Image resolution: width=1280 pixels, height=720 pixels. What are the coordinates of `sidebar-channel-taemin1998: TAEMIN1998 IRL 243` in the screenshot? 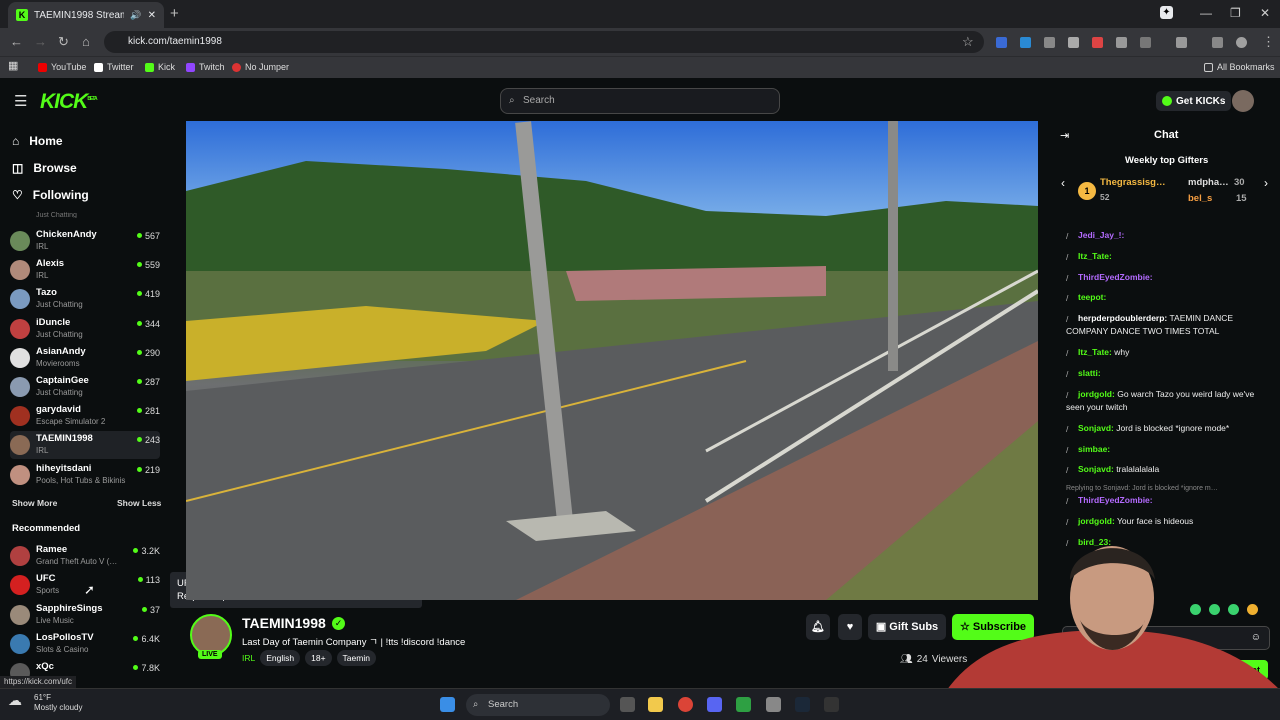 It's located at (85, 445).